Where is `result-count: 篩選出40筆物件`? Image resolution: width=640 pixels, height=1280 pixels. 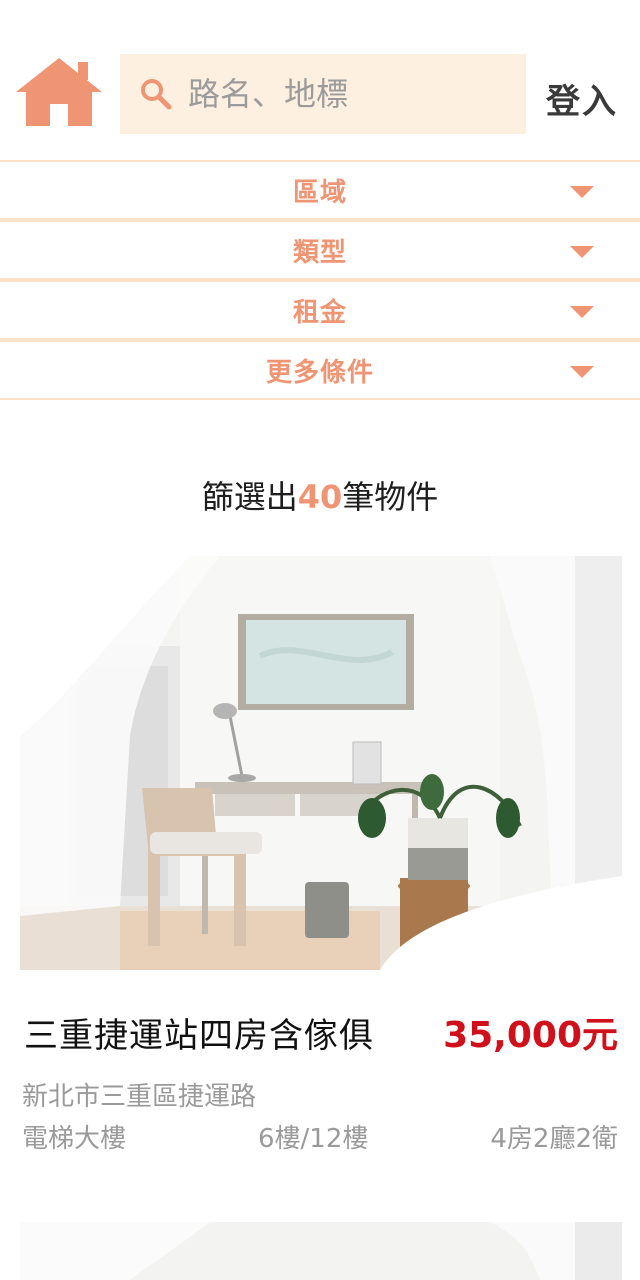 result-count: 篩選出40筆物件 is located at coordinates (320, 495).